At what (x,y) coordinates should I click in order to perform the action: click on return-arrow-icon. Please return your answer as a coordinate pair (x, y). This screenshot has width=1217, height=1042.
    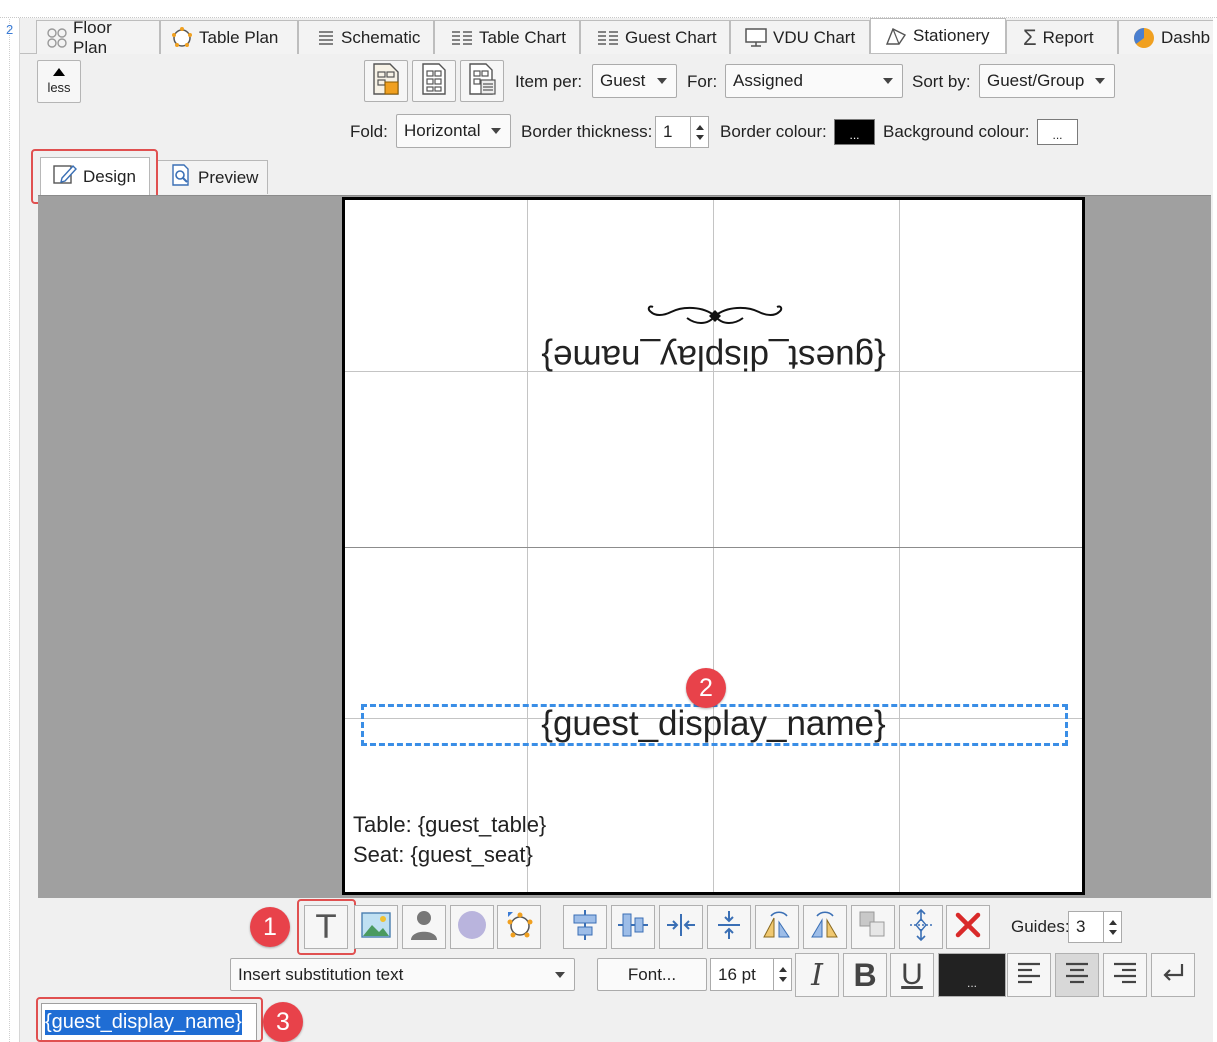
    Looking at the image, I should click on (1173, 975).